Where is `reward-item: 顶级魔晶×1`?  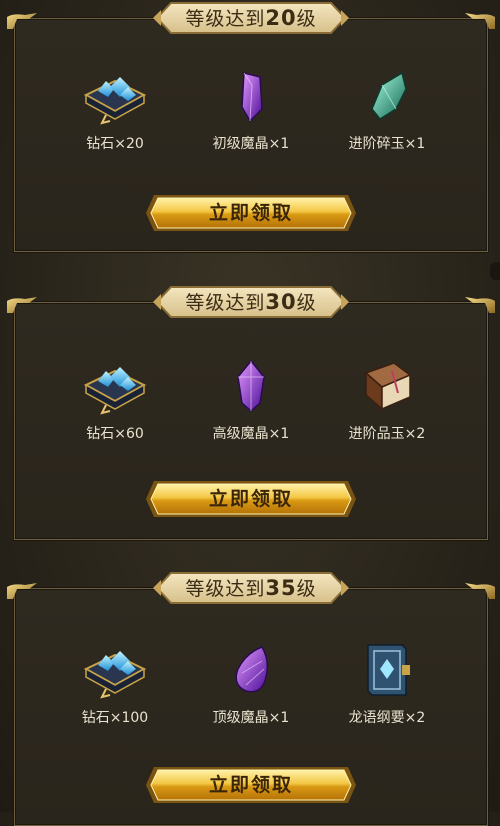 reward-item: 顶级魔晶×1 is located at coordinates (251, 683).